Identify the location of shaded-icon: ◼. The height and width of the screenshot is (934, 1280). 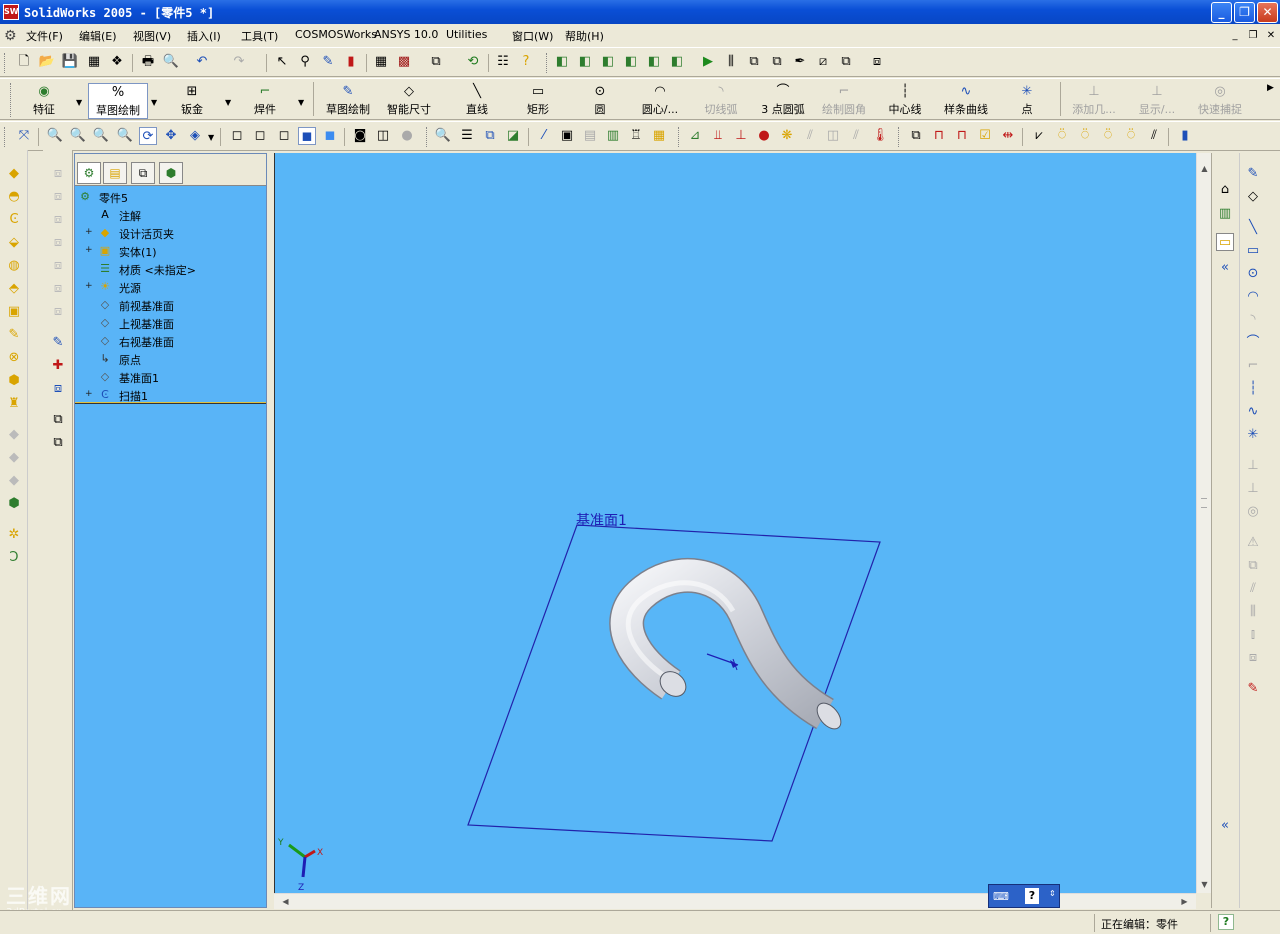
(330, 136).